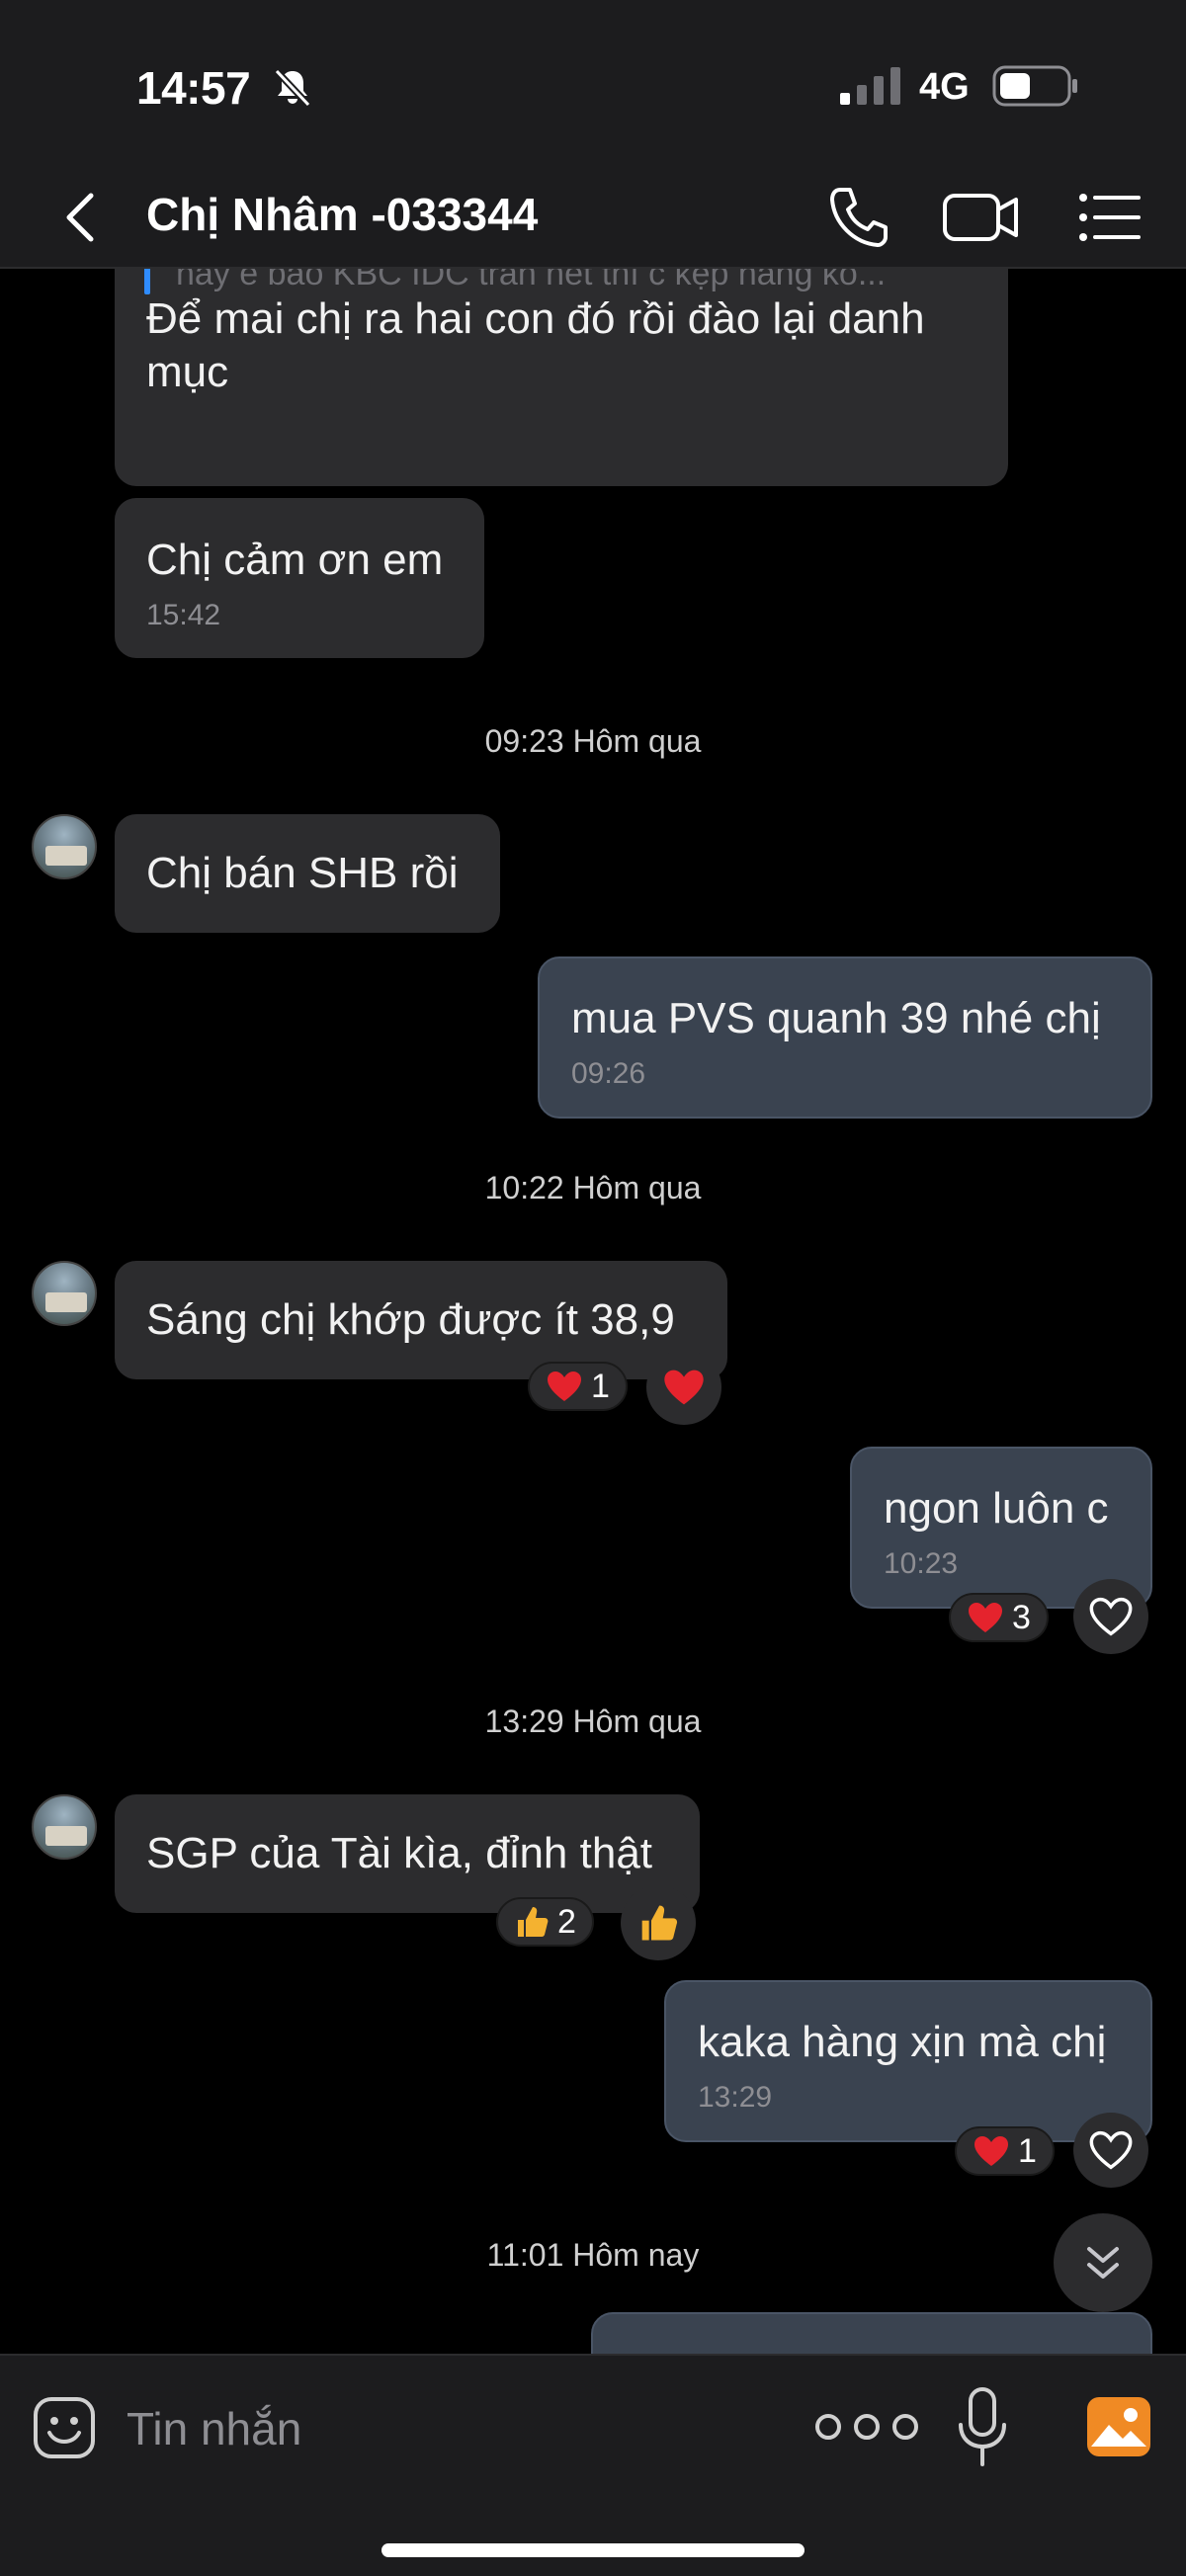 Image resolution: width=1186 pixels, height=2576 pixels. What do you see at coordinates (187, 372) in the screenshot?
I see `message-text: mục` at bounding box center [187, 372].